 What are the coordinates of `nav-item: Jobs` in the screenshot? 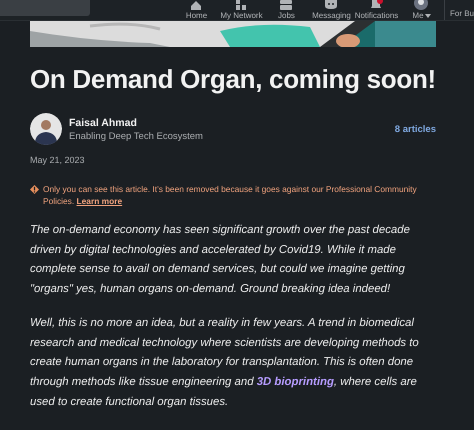 It's located at (286, 10).